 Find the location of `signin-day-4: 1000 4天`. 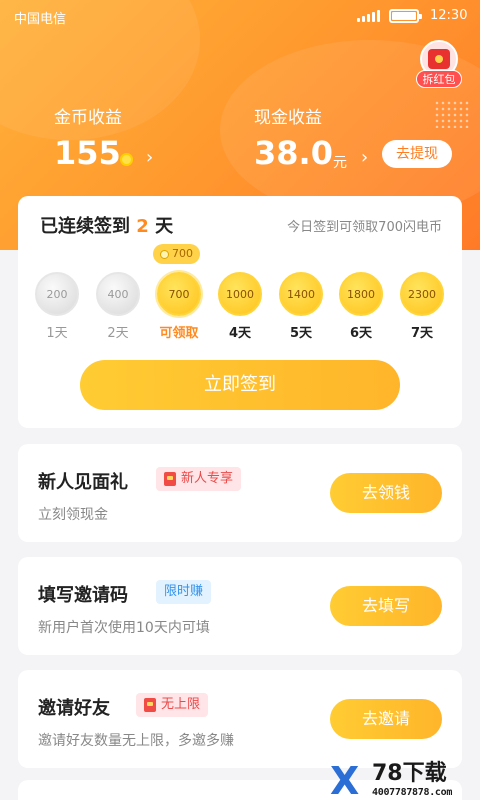

signin-day-4: 1000 4天 is located at coordinates (240, 306).